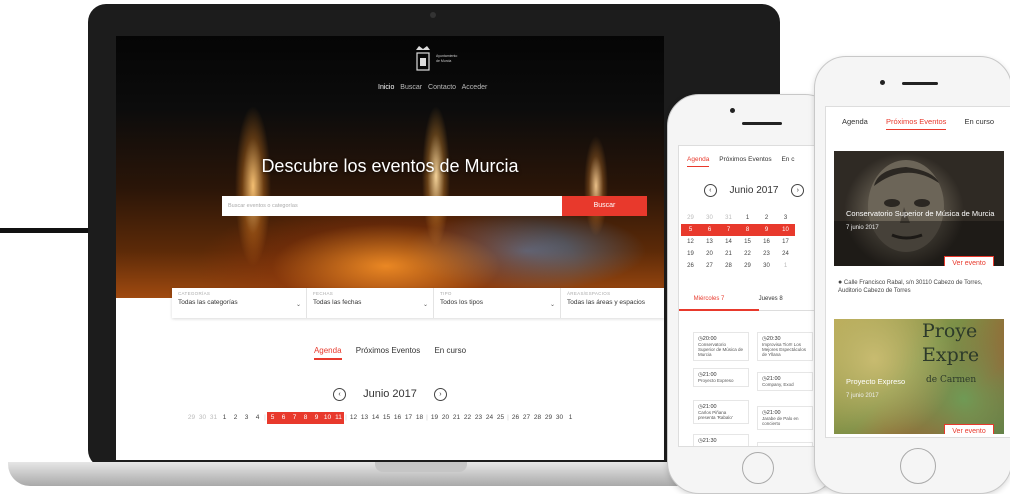  What do you see at coordinates (785, 418) in the screenshot?
I see `event-card: ◷21:00 Jarabe de Palo en concierto` at bounding box center [785, 418].